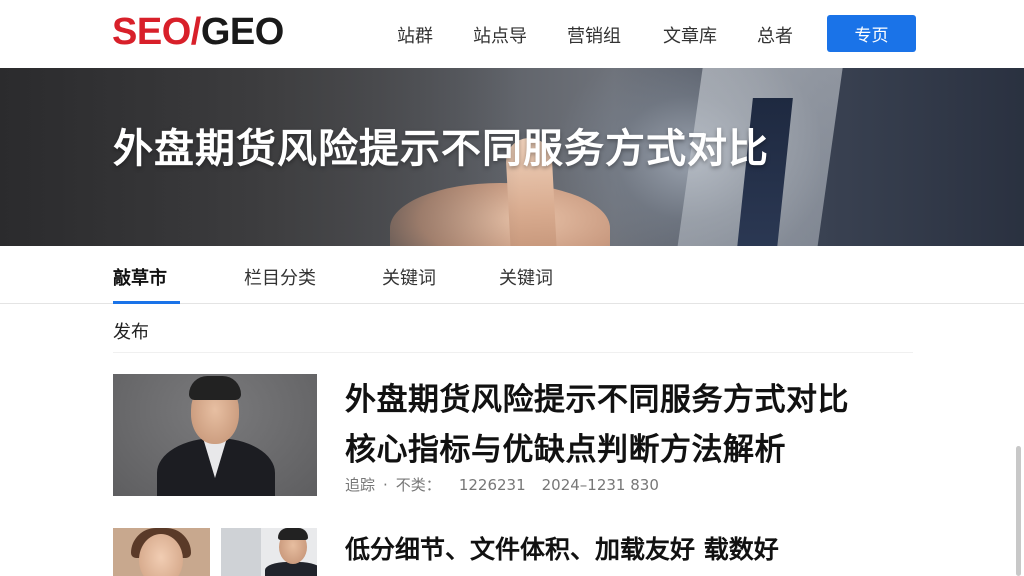  What do you see at coordinates (775, 35) in the screenshot?
I see `nav-item-5: 总者` at bounding box center [775, 35].